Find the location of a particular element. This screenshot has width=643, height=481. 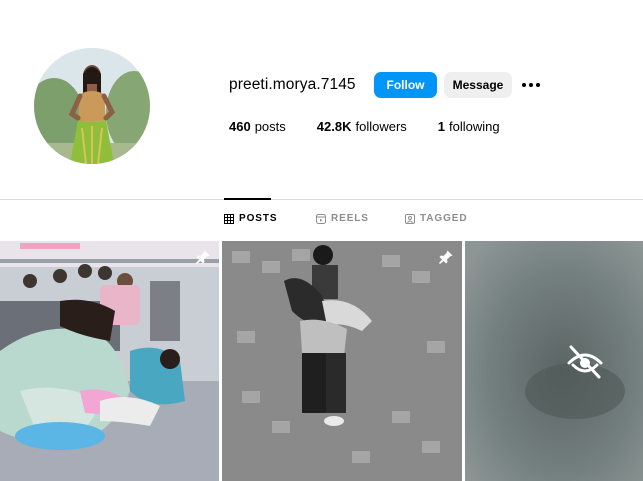

eye-slash-icon is located at coordinates (585, 362).